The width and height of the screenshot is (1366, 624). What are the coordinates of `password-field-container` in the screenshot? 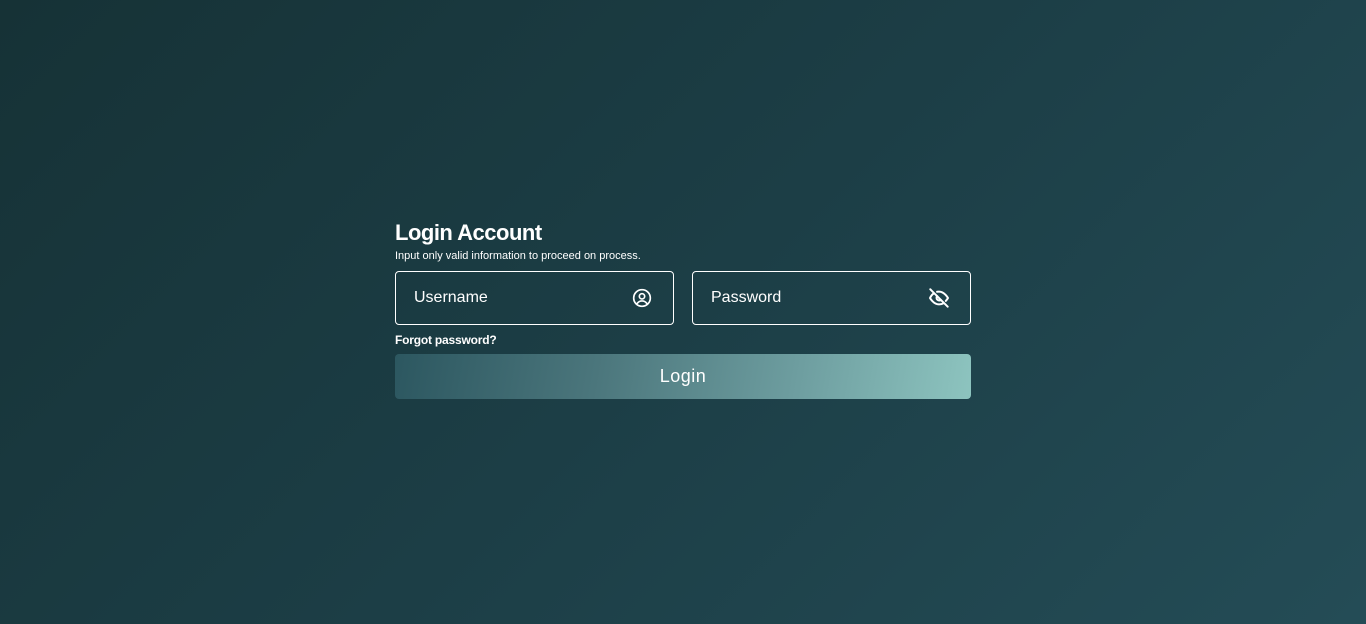 It's located at (831, 298).